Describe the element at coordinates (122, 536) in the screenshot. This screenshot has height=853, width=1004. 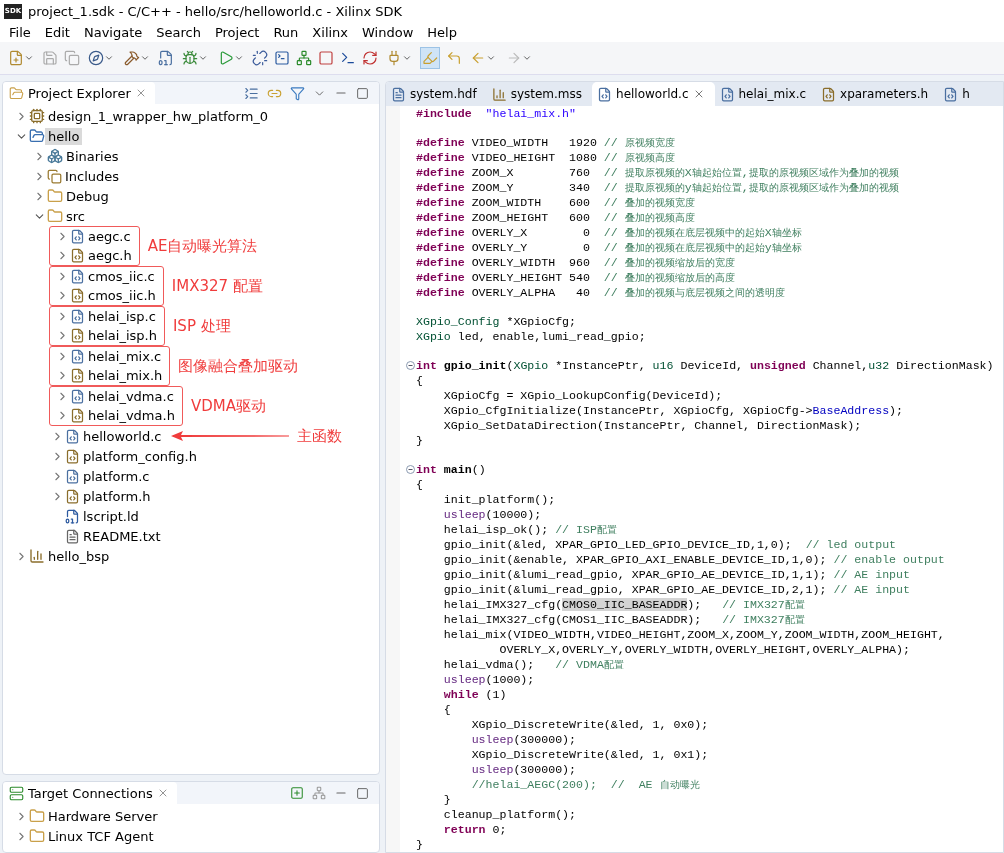
I see `tree-item: README.txt` at that location.